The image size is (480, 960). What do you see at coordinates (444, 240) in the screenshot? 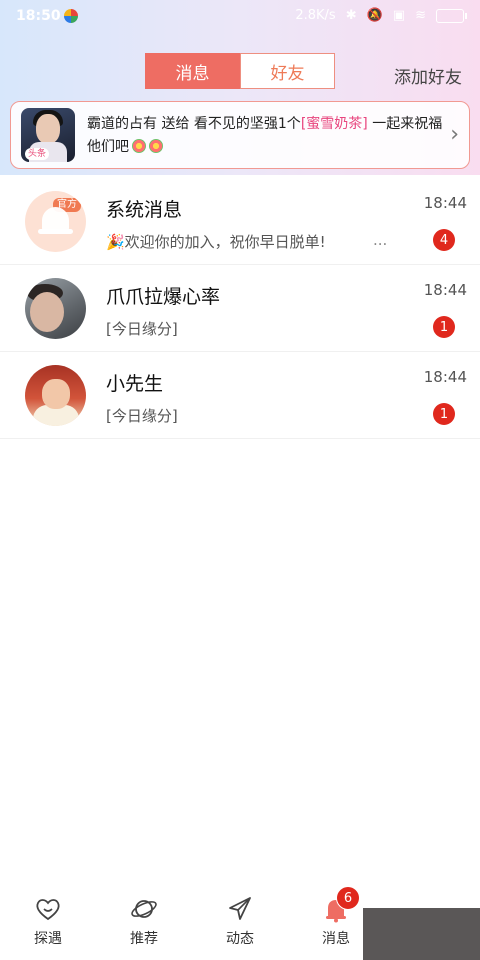
I see `unread-badge: 4` at bounding box center [444, 240].